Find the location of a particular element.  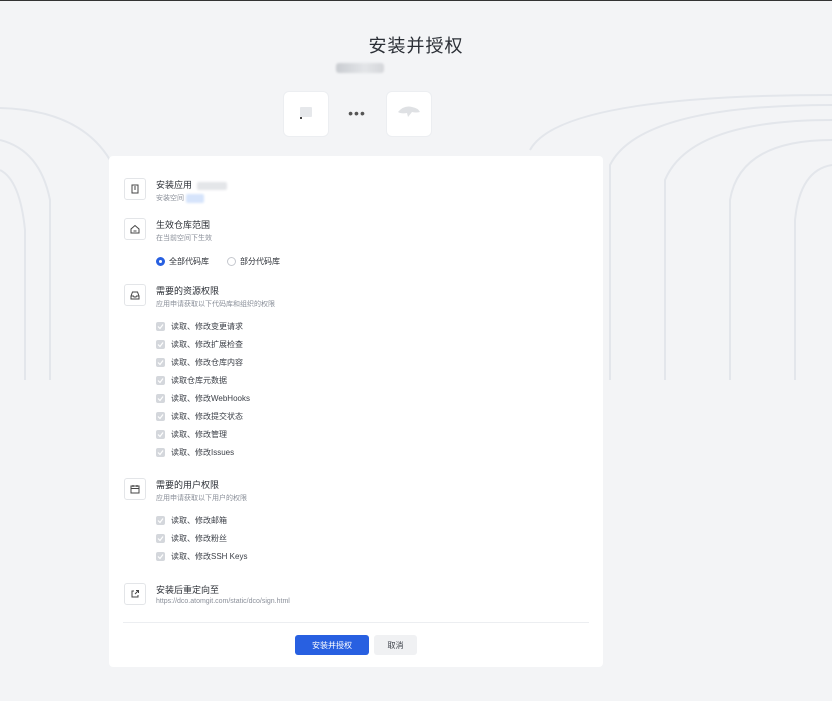

app-logo-icon is located at coordinates (409, 114).